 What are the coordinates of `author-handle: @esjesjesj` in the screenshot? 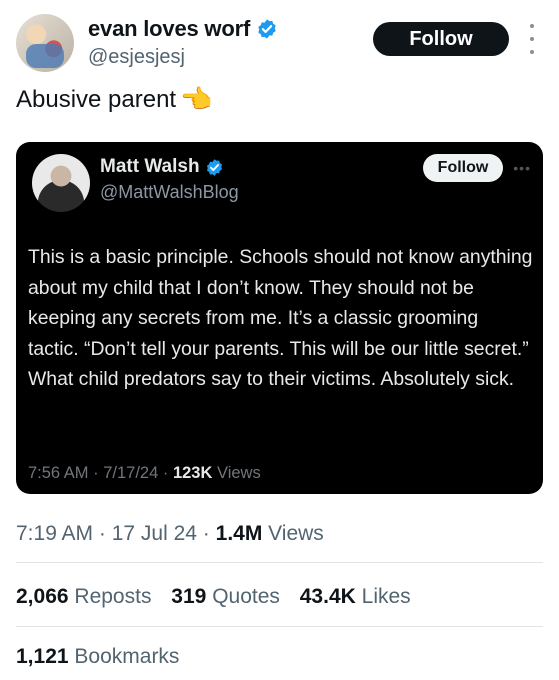 It's located at (183, 57).